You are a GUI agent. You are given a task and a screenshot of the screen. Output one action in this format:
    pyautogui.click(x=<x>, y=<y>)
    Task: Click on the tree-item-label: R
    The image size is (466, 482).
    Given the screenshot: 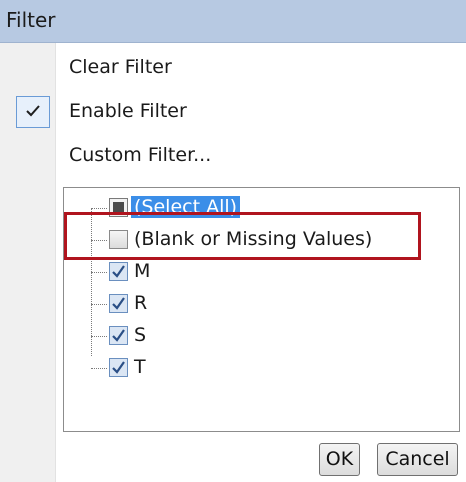 What is the action you would take?
    pyautogui.click(x=141, y=303)
    